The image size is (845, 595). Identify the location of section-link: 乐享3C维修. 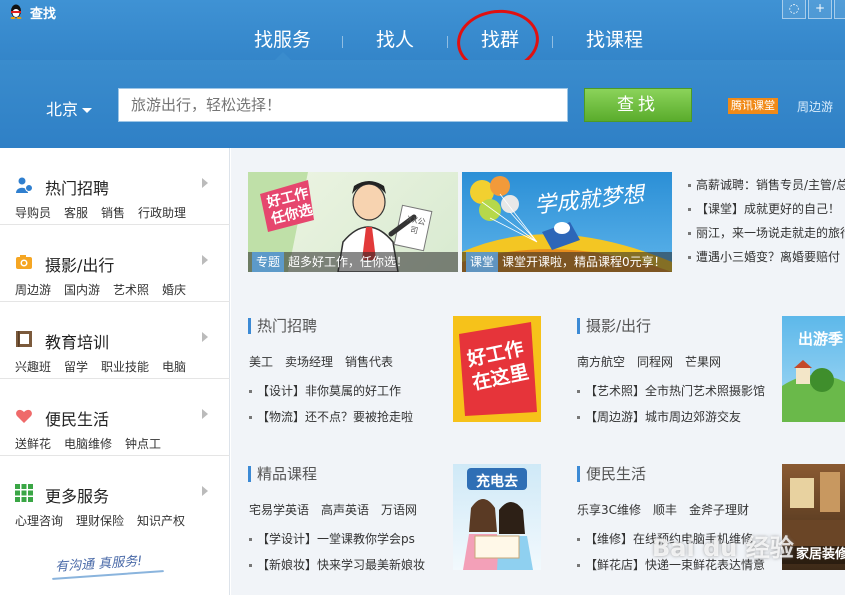
(609, 510).